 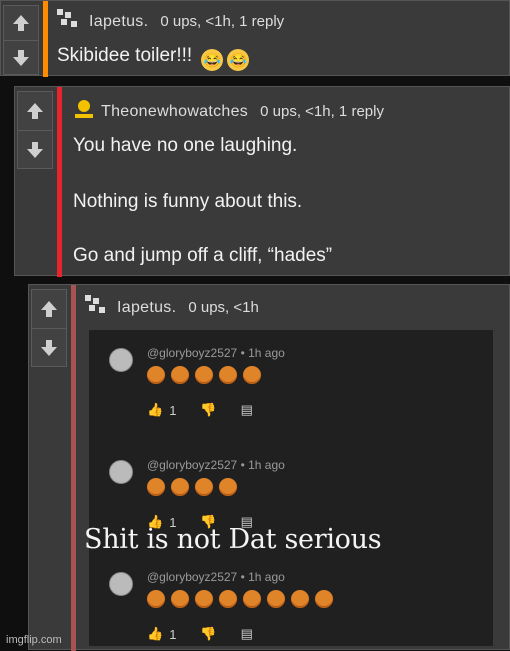 I want to click on overlay-caption: Shit is not Dat serious, so click(x=233, y=539).